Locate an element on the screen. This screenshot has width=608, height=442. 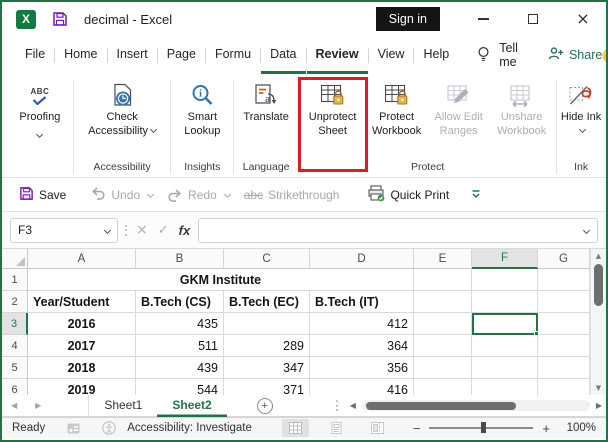
cell-G2 is located at coordinates (564, 302).